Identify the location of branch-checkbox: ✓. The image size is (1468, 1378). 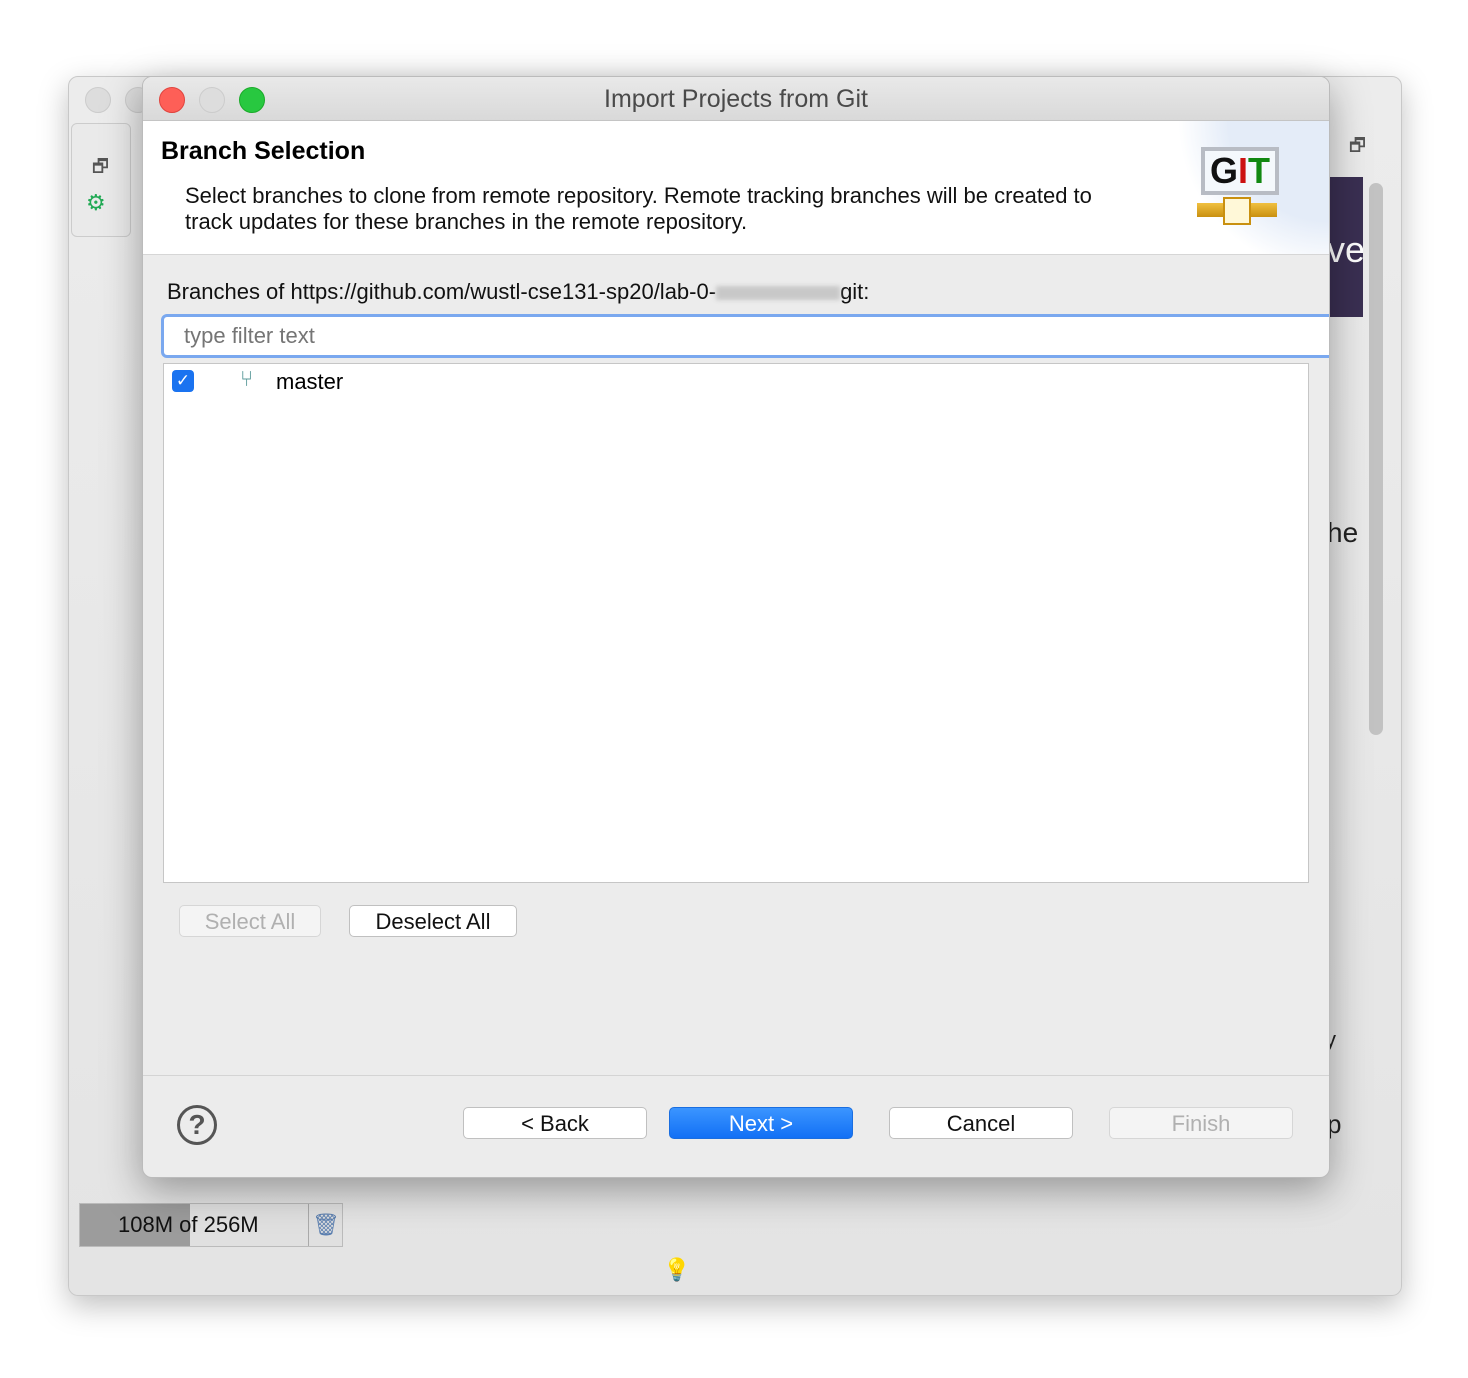
(183, 381).